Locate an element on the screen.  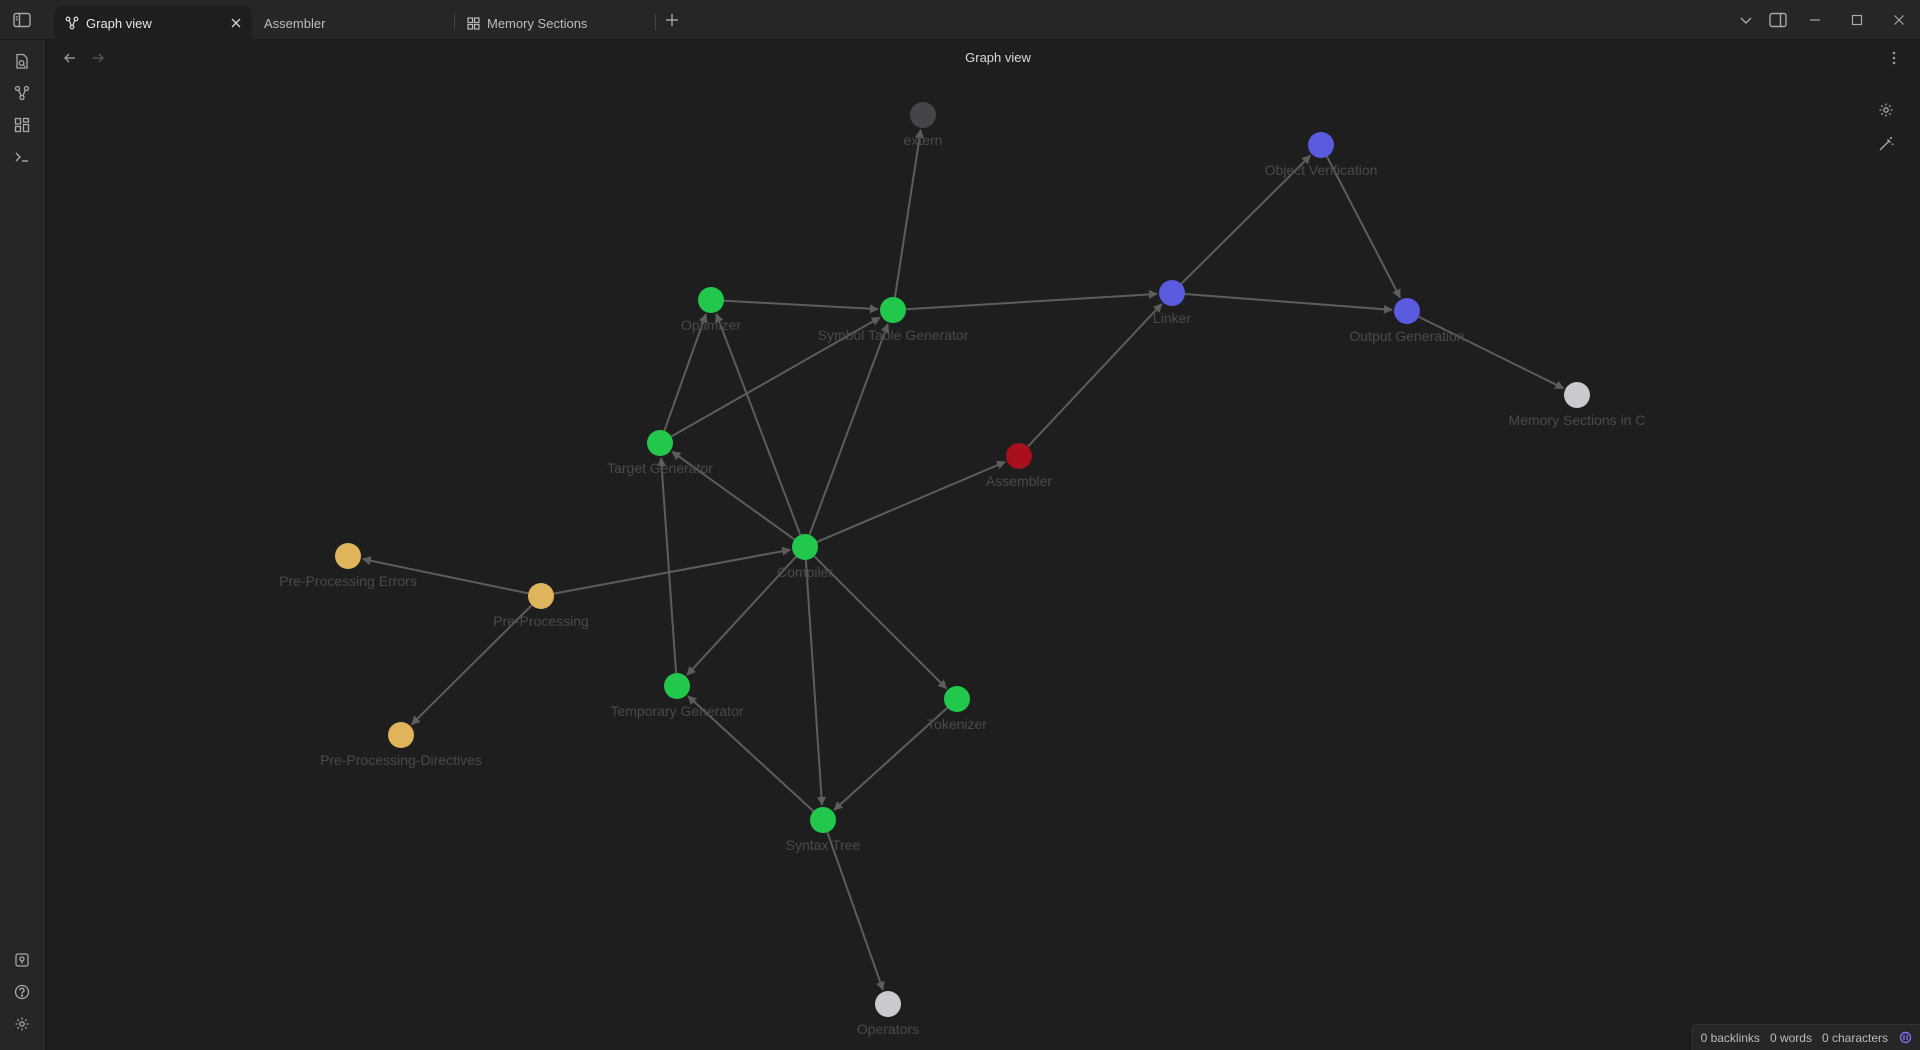
graph-node-output-generation: Output Generation is located at coordinates (1407, 321).